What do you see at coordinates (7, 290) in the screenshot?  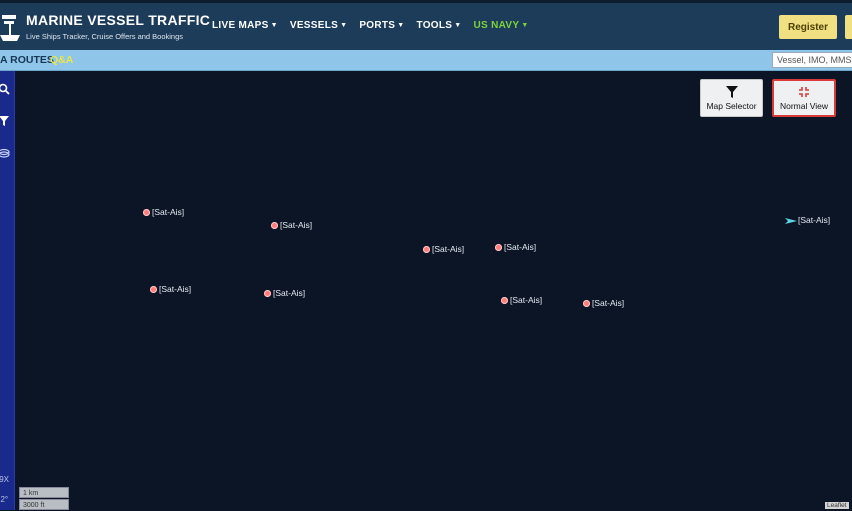 I see `map-tools-sidebar: °9X 82°` at bounding box center [7, 290].